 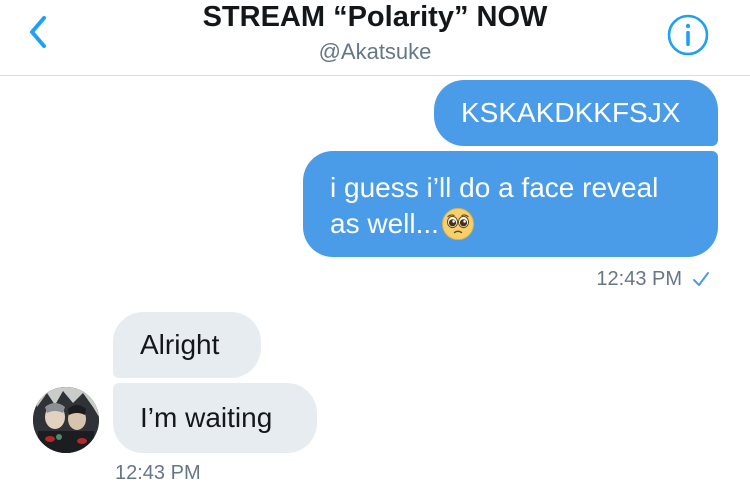 What do you see at coordinates (571, 112) in the screenshot?
I see `message-text: KSKAKDKKFSJX` at bounding box center [571, 112].